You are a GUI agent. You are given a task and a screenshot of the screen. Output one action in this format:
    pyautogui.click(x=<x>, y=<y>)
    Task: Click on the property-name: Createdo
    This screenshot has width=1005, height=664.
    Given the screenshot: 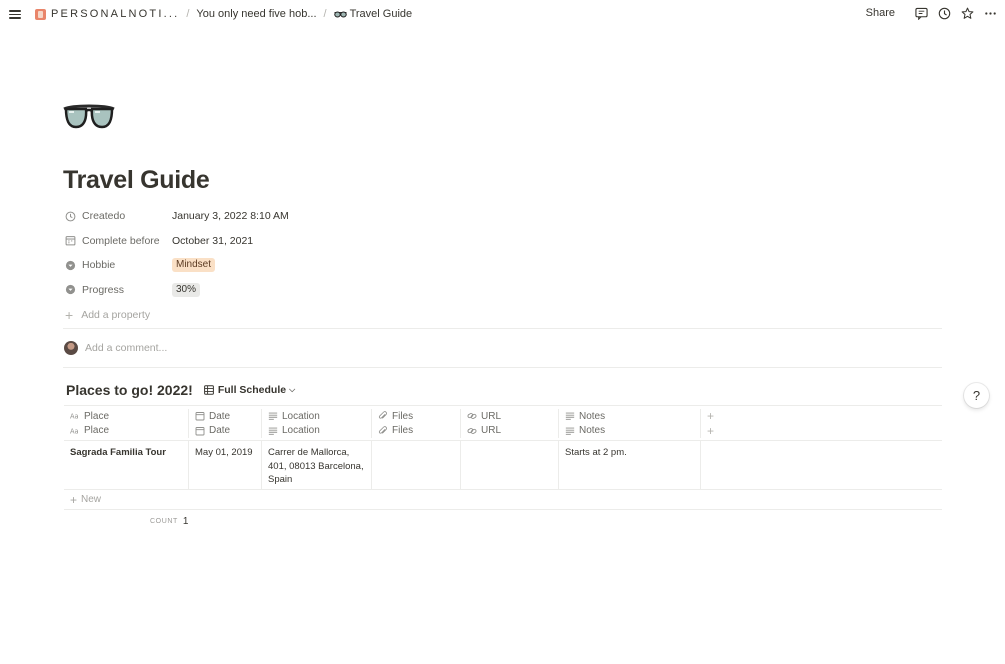 What is the action you would take?
    pyautogui.click(x=117, y=216)
    